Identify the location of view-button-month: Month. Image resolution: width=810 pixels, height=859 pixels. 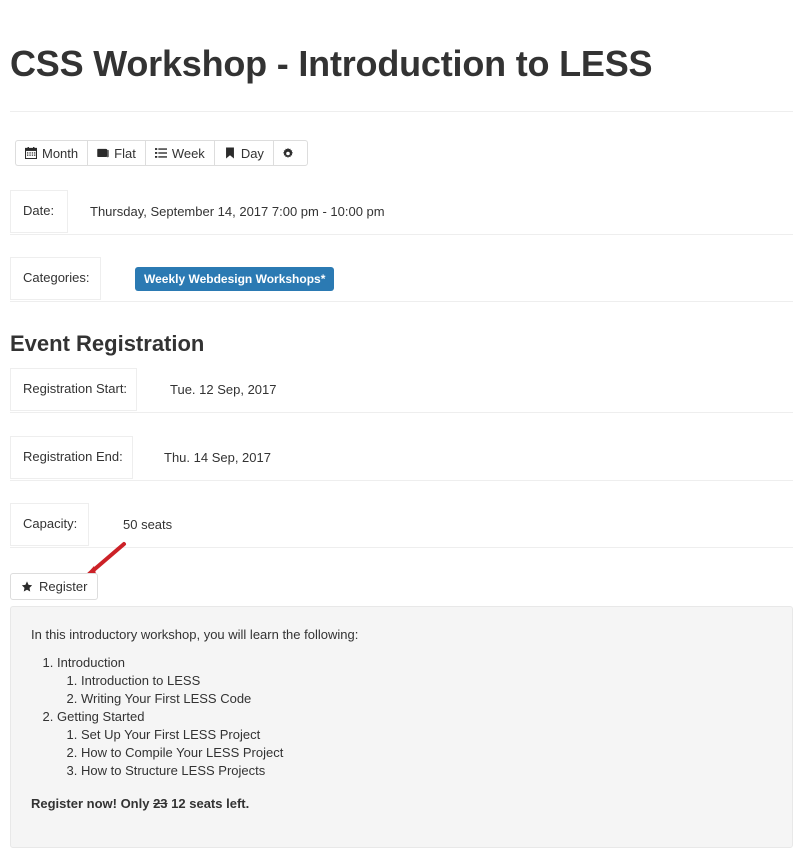
(51, 153).